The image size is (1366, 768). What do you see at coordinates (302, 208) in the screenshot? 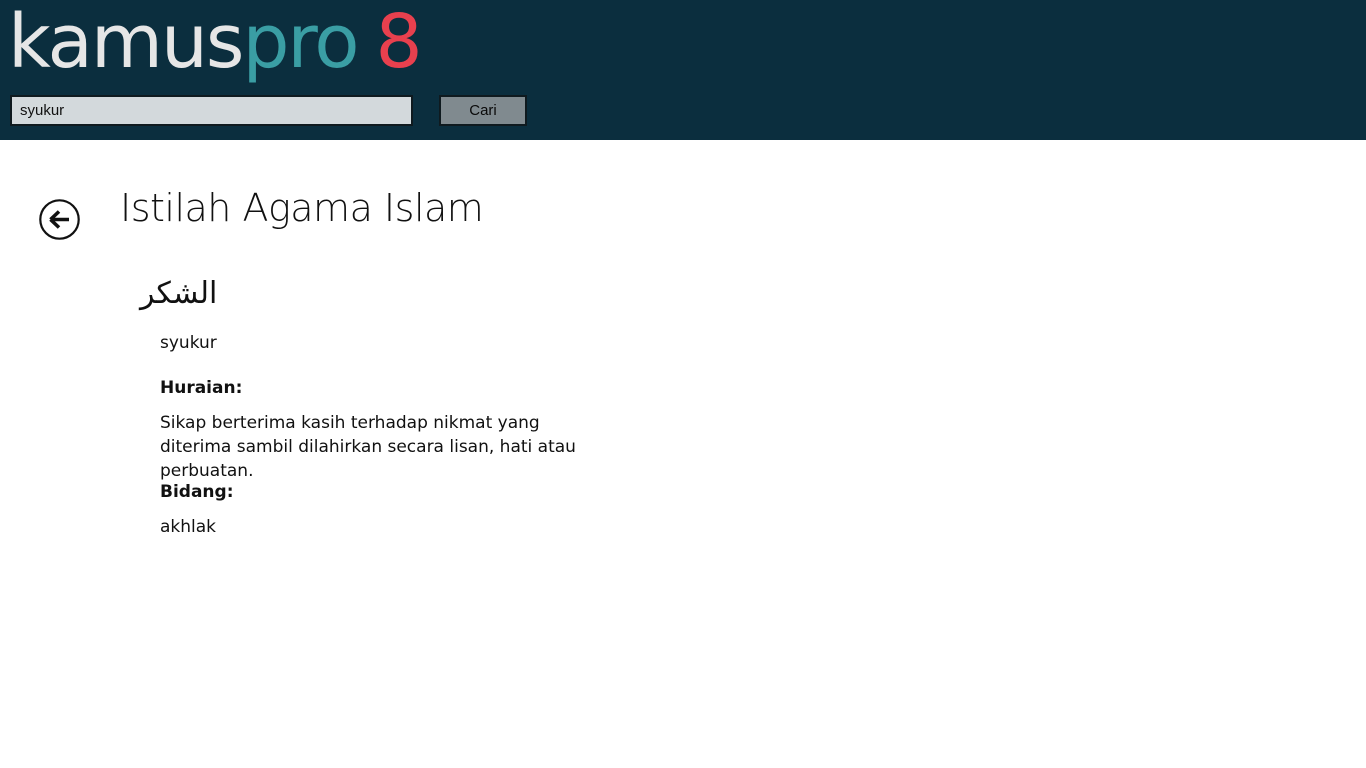
I see `page-title: Istilah Agama Islam` at bounding box center [302, 208].